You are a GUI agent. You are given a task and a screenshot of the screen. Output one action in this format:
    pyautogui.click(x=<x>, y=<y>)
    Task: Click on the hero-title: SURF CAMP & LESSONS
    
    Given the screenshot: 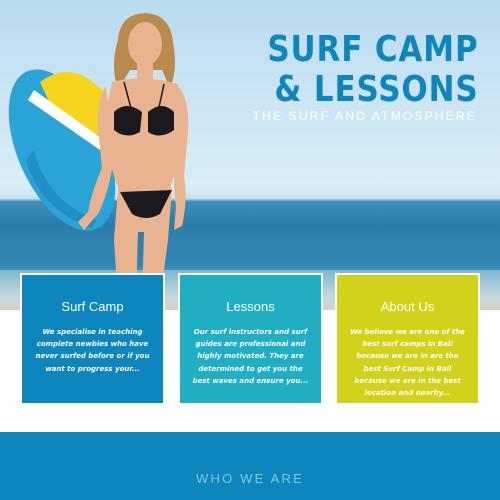 What is the action you would take?
    pyautogui.click(x=372, y=70)
    